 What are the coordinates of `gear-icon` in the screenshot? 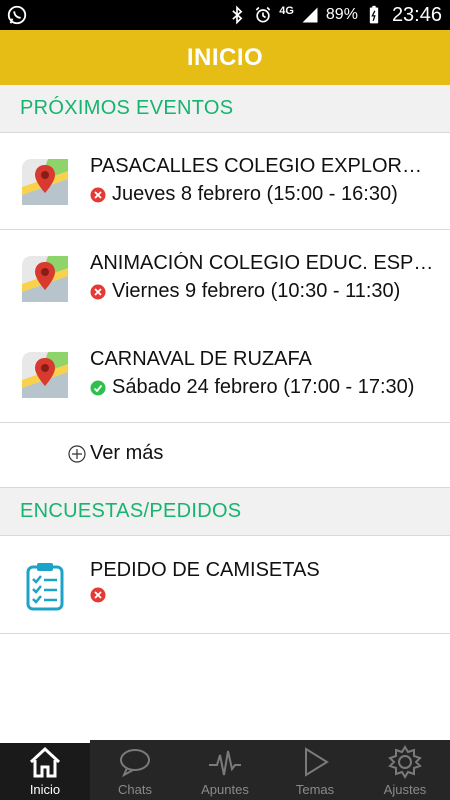 It's located at (405, 762).